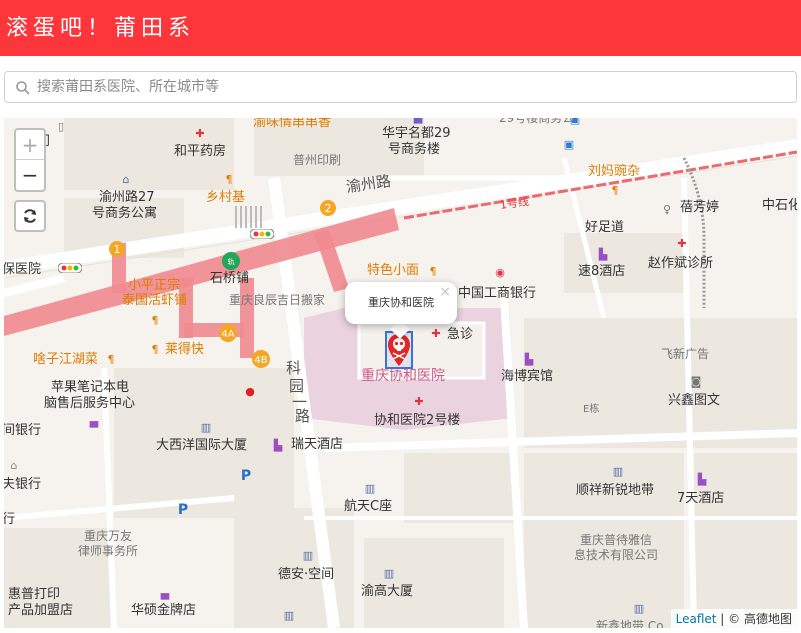  What do you see at coordinates (66, 359) in the screenshot?
I see `map-label-haizi: 啥子江湖菜` at bounding box center [66, 359].